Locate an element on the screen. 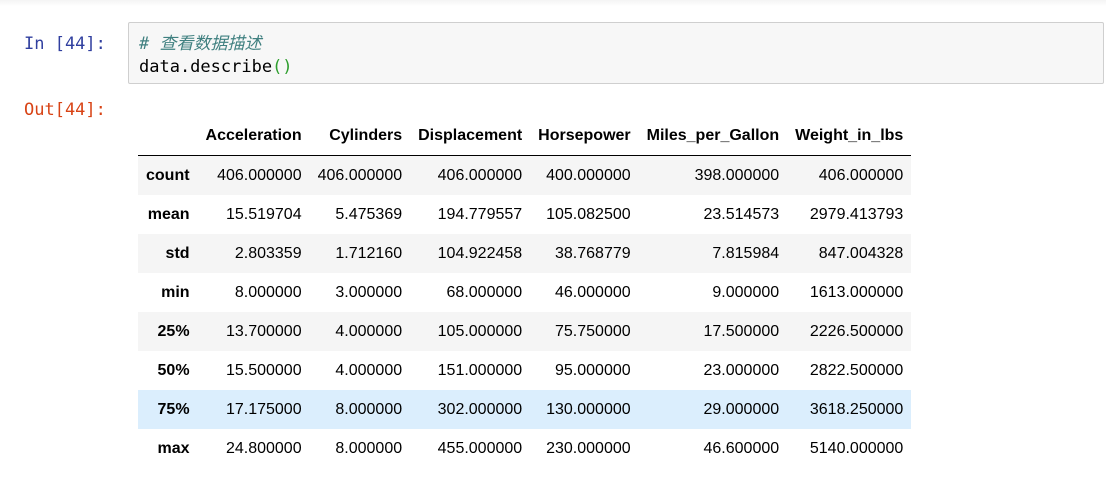 The image size is (1106, 483). table-cell: 104.922458 is located at coordinates (480, 253).